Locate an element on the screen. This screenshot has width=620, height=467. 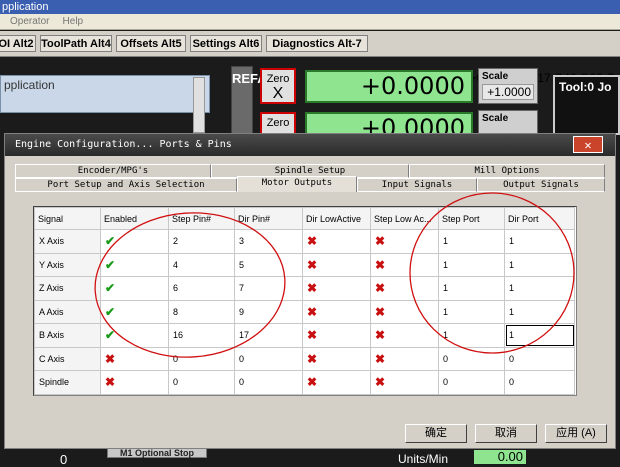
tab-motor-outputs: Motor Outputs is located at coordinates (297, 184).